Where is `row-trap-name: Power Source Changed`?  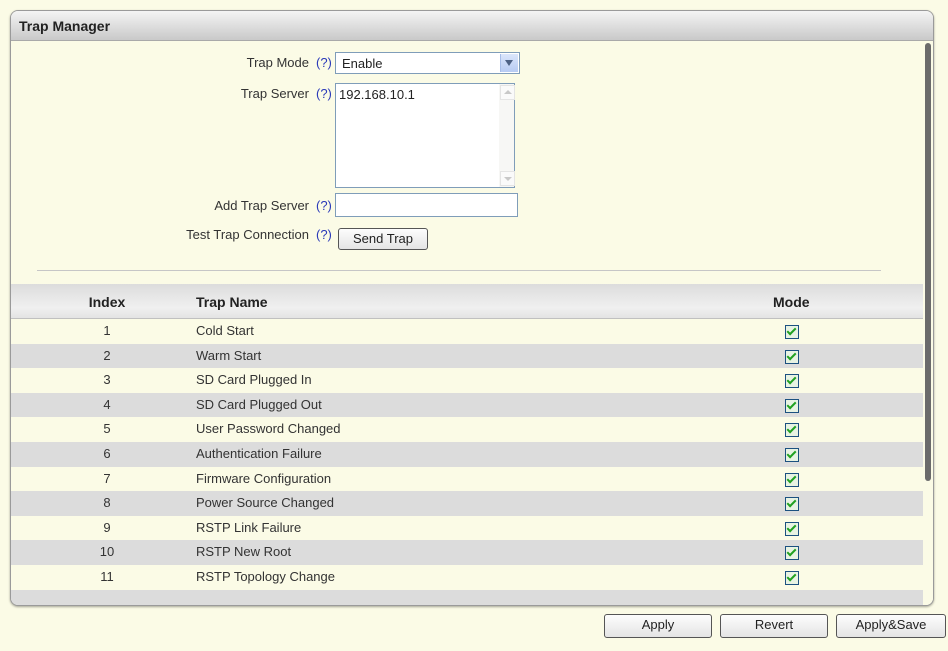 row-trap-name: Power Source Changed is located at coordinates (265, 503).